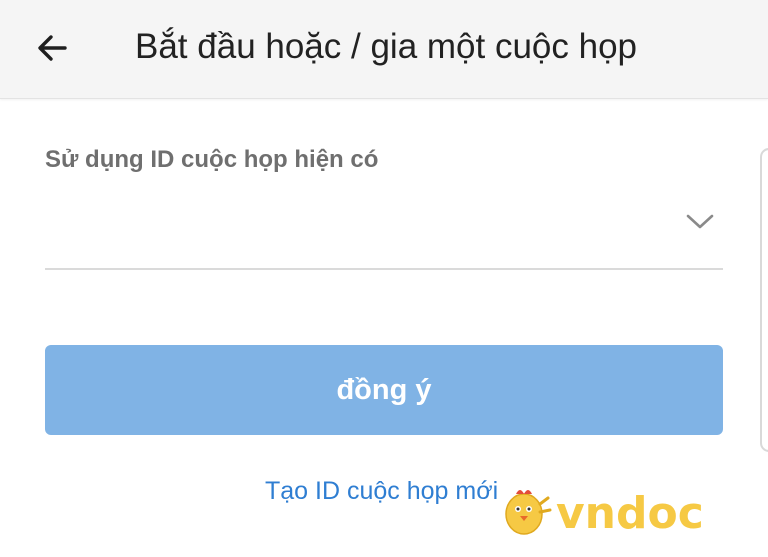  What do you see at coordinates (700, 221) in the screenshot?
I see `chevron-down-icon` at bounding box center [700, 221].